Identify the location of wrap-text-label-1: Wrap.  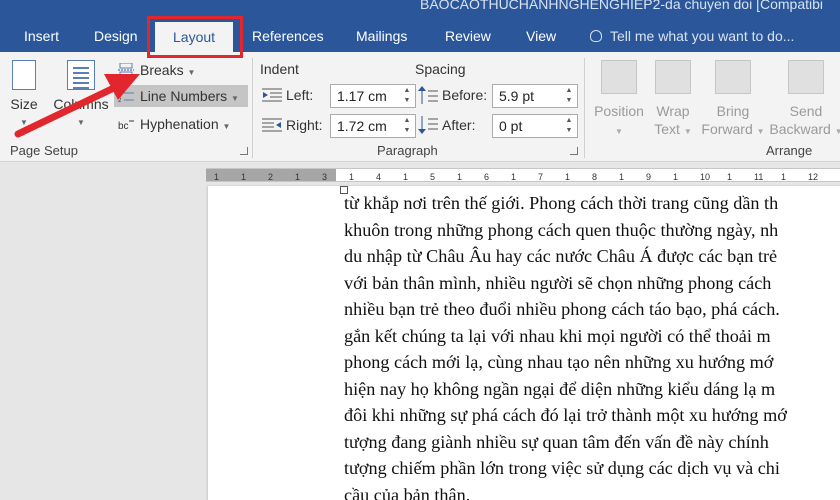
(673, 111).